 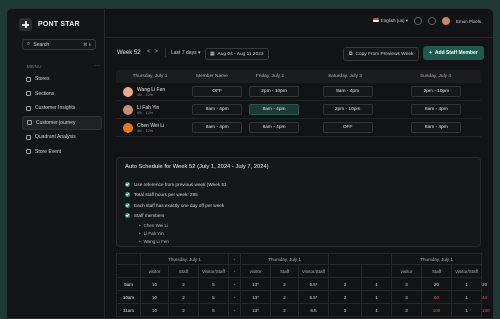 I want to click on search-label: Search, so click(x=41, y=44).